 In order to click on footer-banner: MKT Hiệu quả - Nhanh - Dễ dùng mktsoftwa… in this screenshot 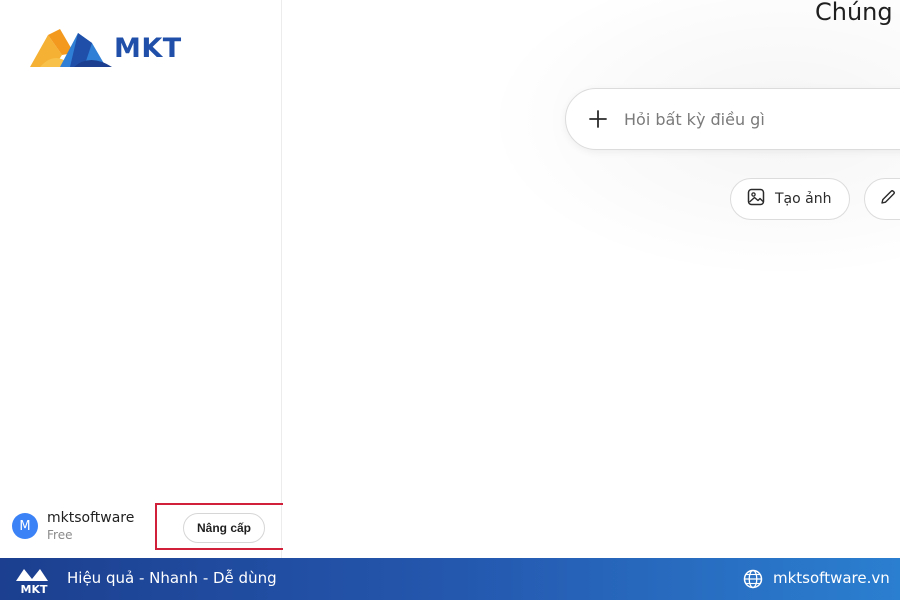, I will do `click(450, 579)`.